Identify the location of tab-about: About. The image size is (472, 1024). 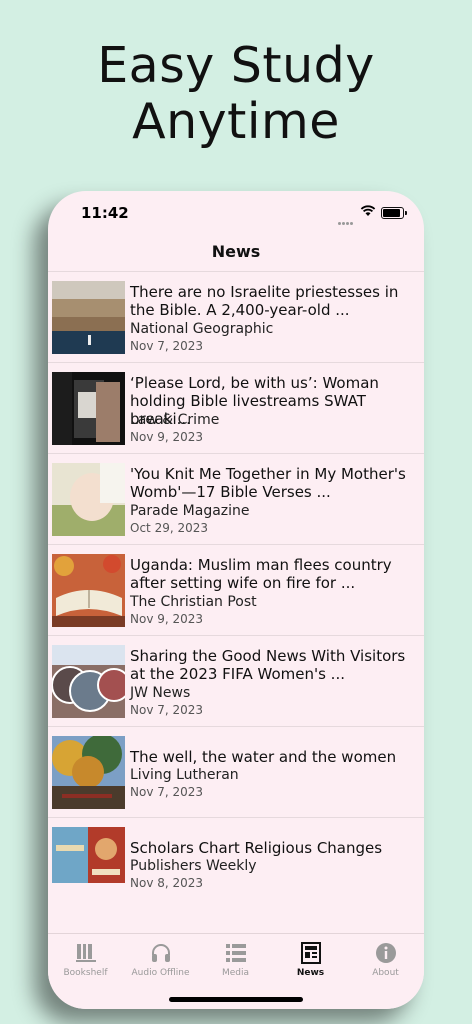
(385, 964).